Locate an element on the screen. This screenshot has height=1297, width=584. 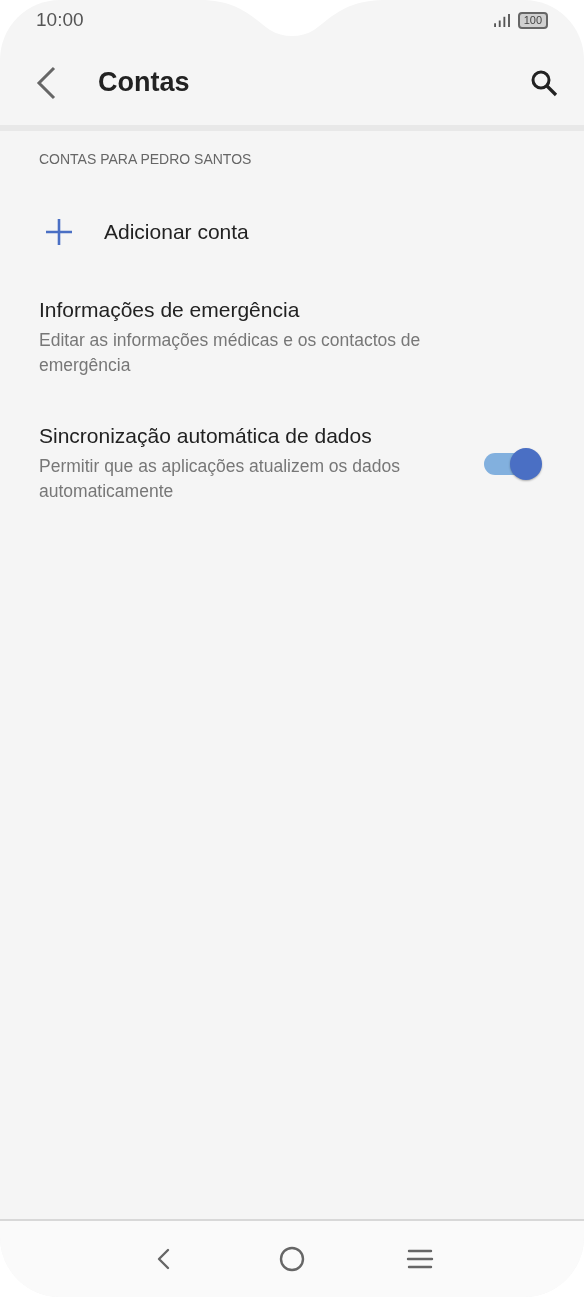
signal-icon is located at coordinates (502, 20).